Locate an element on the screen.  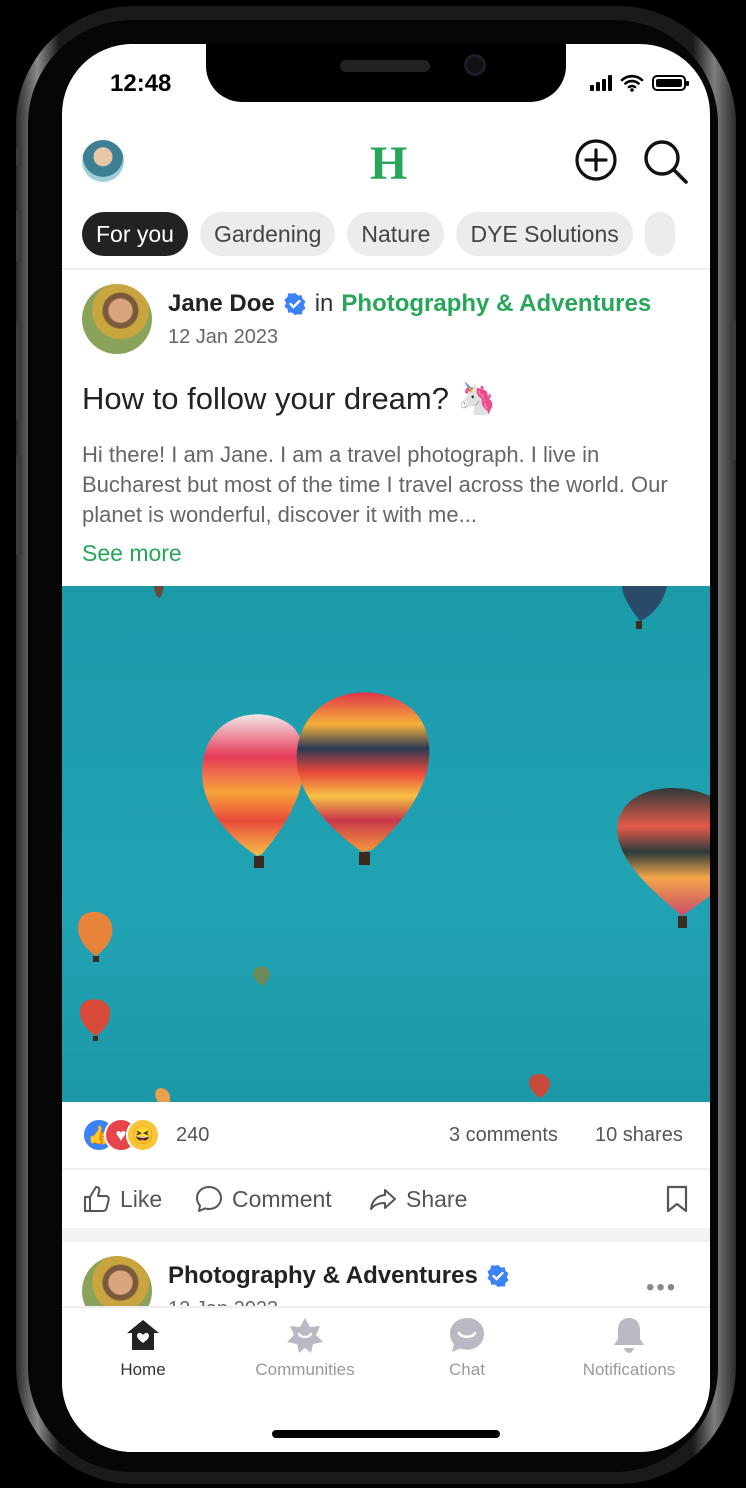
see-more-link: See more is located at coordinates (132, 553).